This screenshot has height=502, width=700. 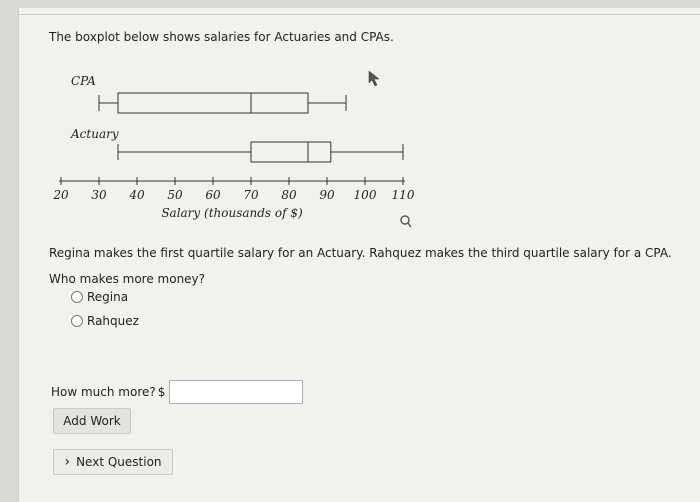 What do you see at coordinates (108, 297) in the screenshot?
I see `option-label: Regina` at bounding box center [108, 297].